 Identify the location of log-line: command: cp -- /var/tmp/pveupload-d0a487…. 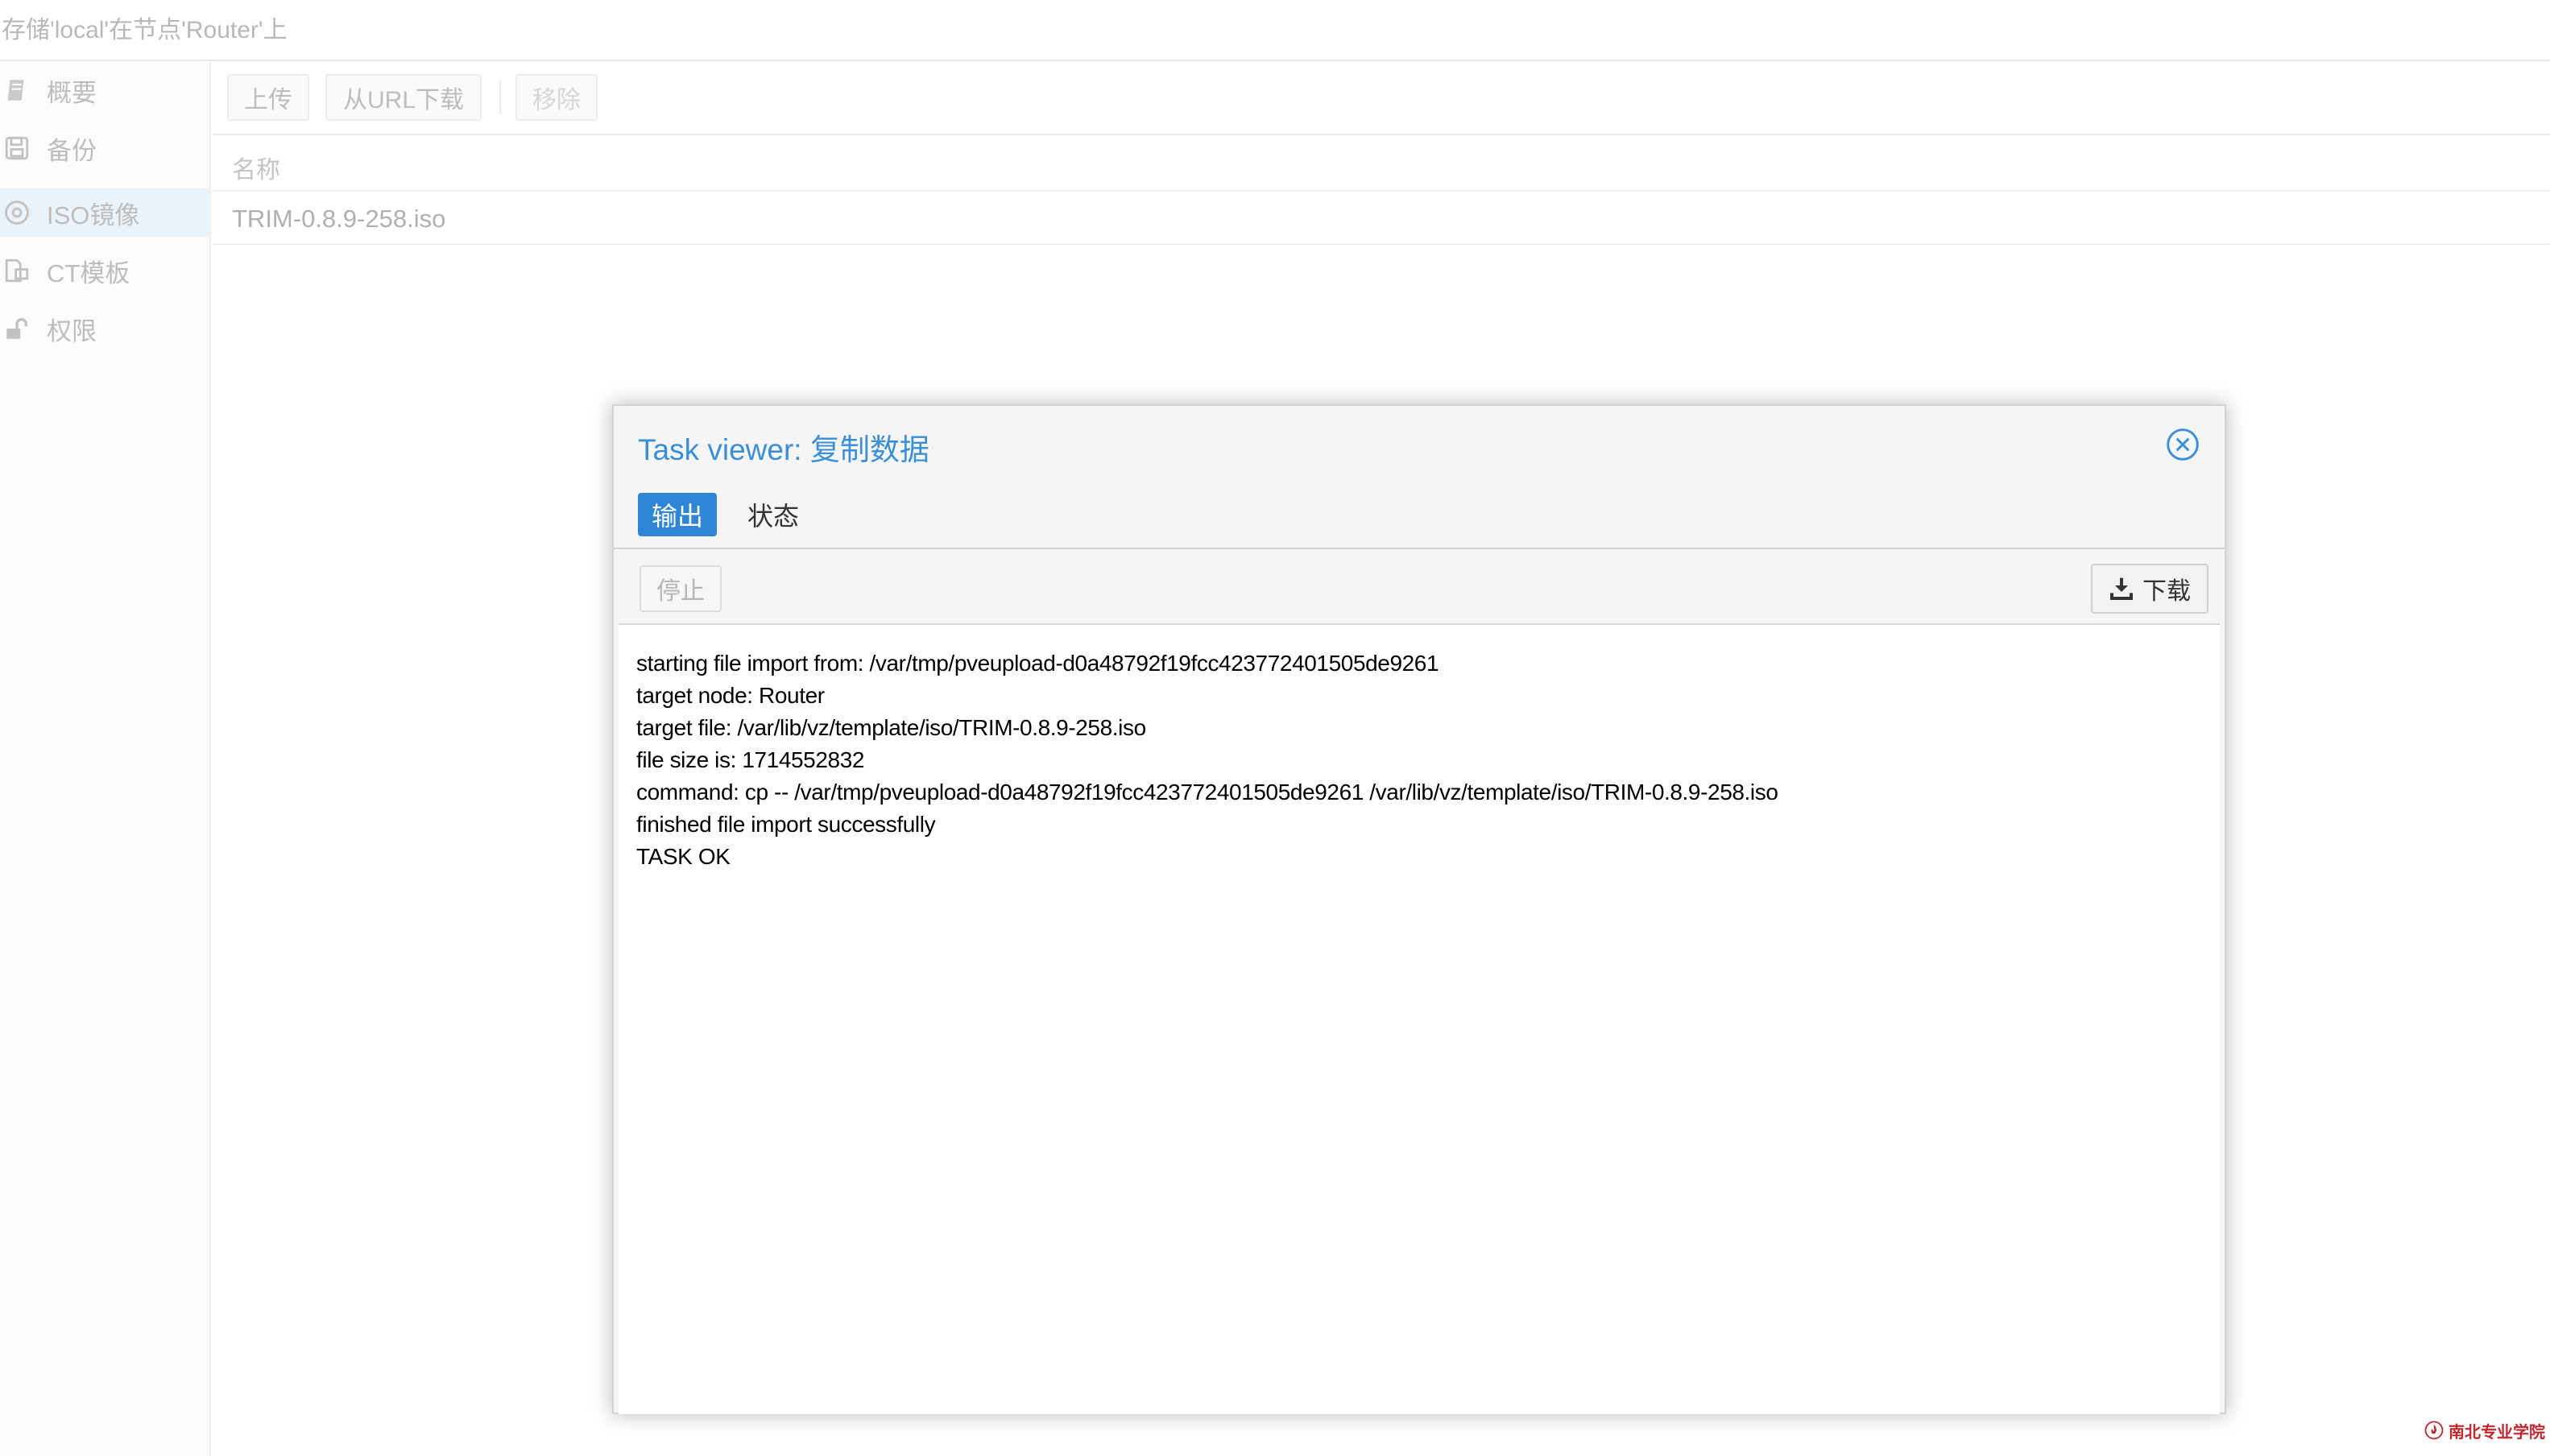
(1207, 792).